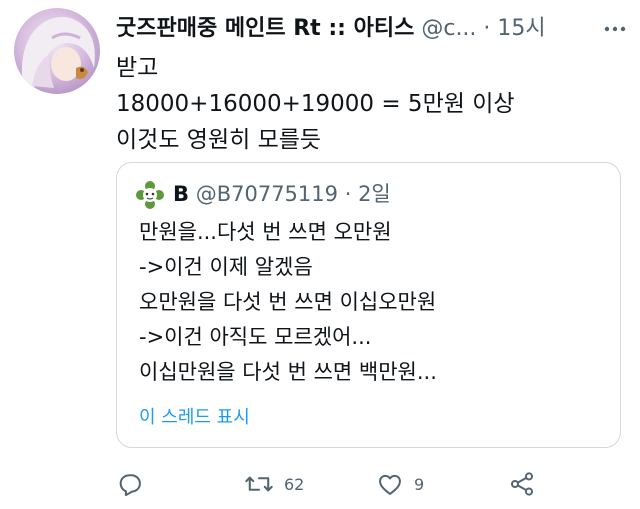  What do you see at coordinates (259, 484) in the screenshot?
I see `retweet-icon` at bounding box center [259, 484].